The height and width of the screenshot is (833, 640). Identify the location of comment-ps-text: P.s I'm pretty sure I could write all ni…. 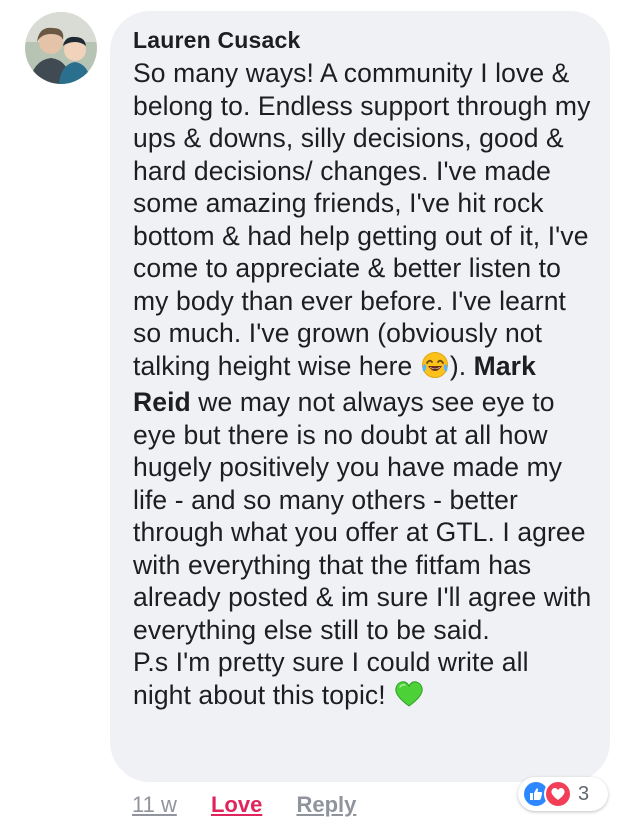
(331, 678).